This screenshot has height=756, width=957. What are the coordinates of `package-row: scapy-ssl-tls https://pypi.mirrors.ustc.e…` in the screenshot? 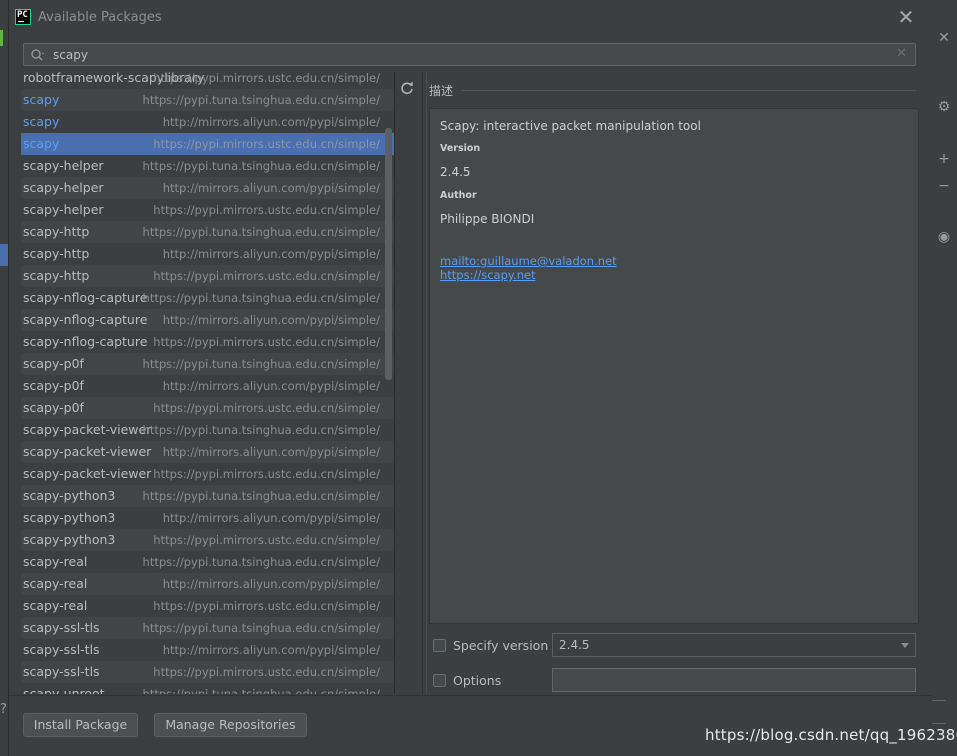 It's located at (207, 672).